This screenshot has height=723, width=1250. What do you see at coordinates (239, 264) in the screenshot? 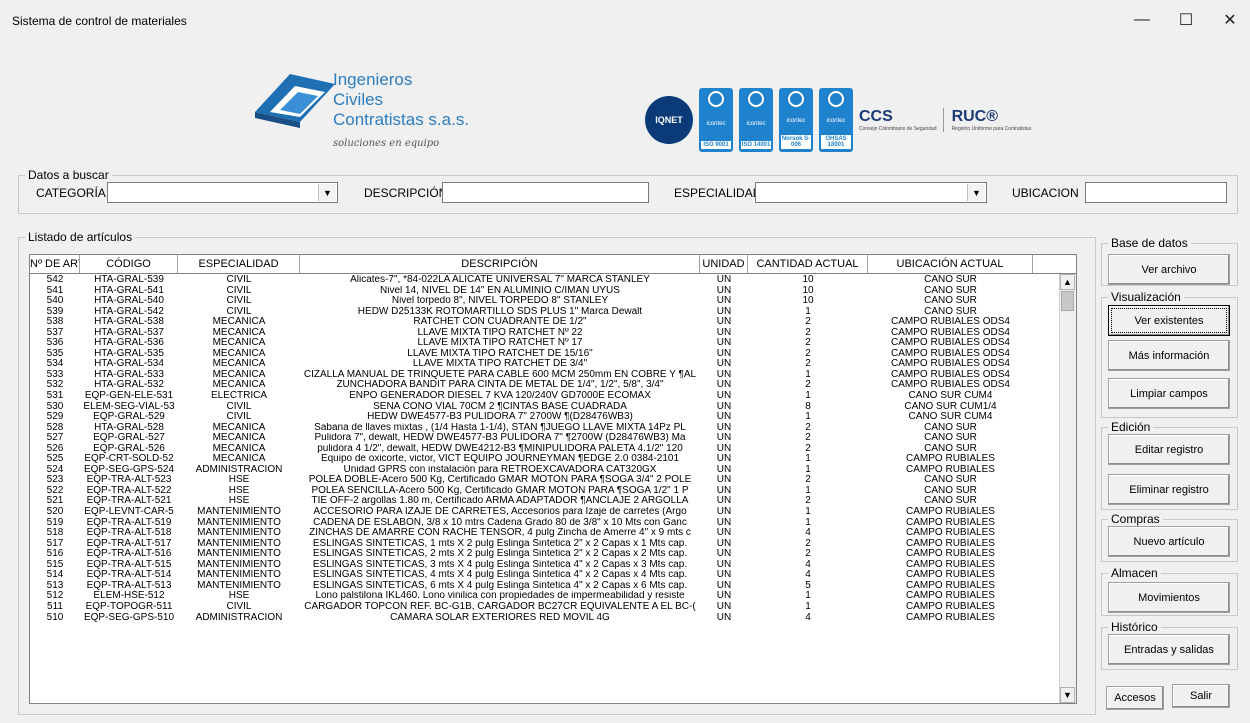
I see `col-header-especialidad: ESPECIALIDAD` at bounding box center [239, 264].